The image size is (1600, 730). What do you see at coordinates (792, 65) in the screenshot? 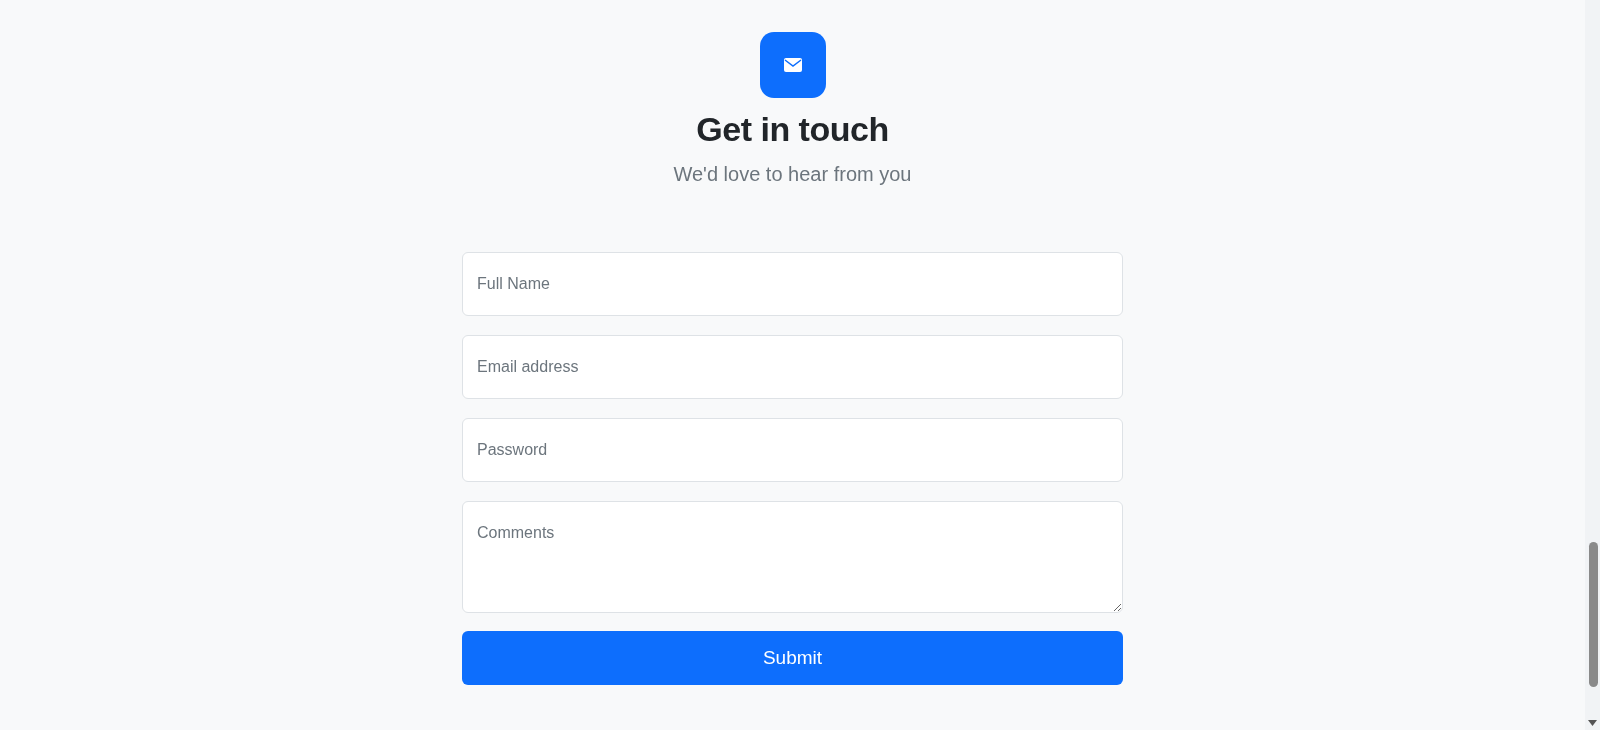
I see `mail-icon` at bounding box center [792, 65].